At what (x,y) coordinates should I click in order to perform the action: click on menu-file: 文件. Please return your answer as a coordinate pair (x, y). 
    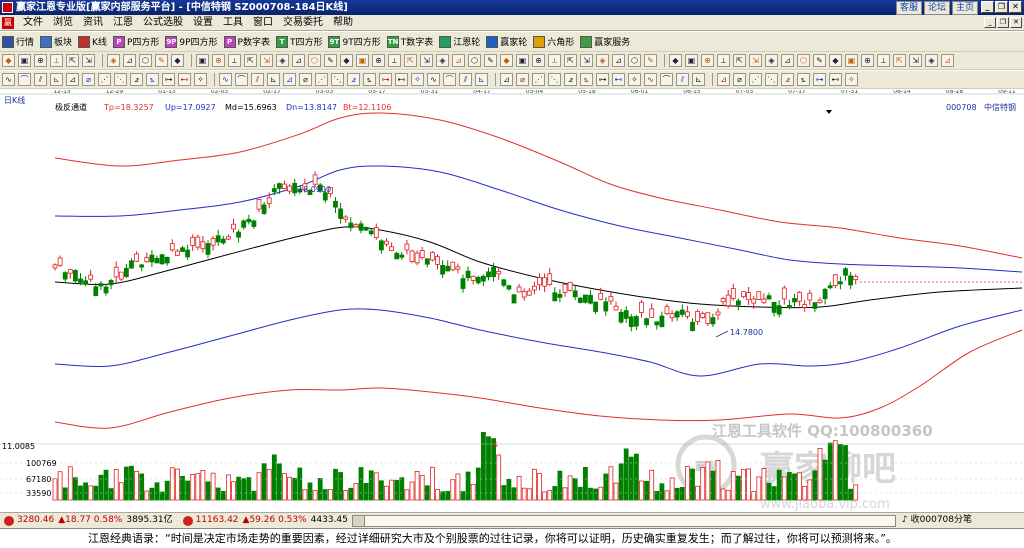
    Looking at the image, I should click on (33, 22).